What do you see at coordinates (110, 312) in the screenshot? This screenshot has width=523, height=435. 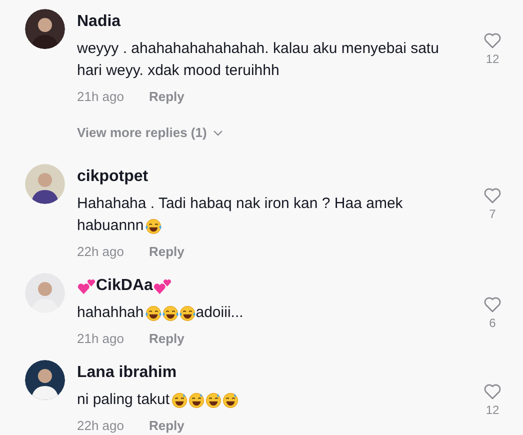 I see `comment-text: hahahhah` at bounding box center [110, 312].